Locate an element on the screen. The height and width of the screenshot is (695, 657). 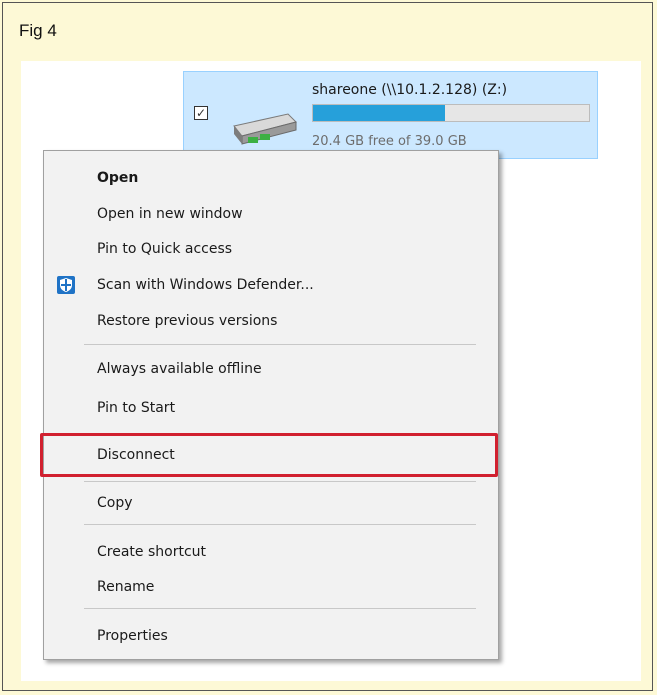
menu-item-restore-previous-versions: Restore previous versions is located at coordinates (271, 321).